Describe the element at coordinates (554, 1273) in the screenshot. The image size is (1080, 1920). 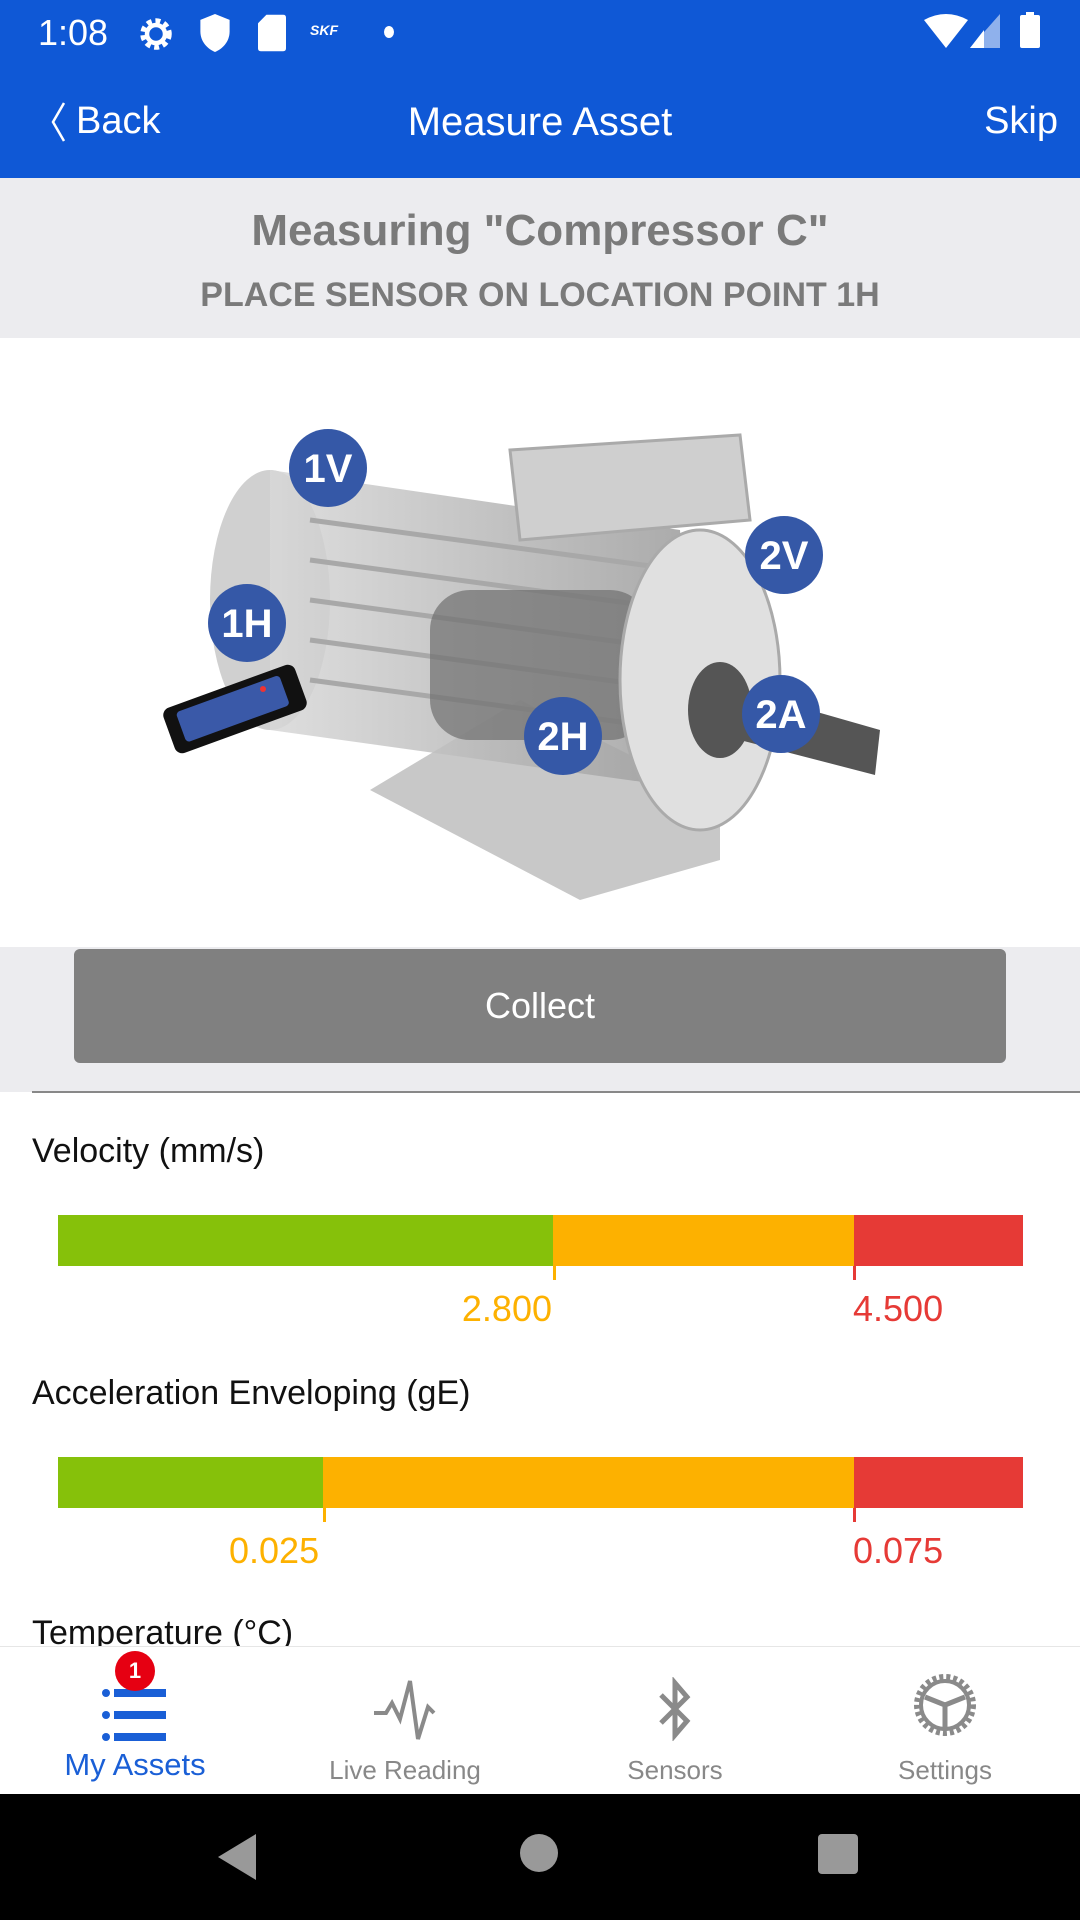
I see `velocity-warning-tick` at that location.